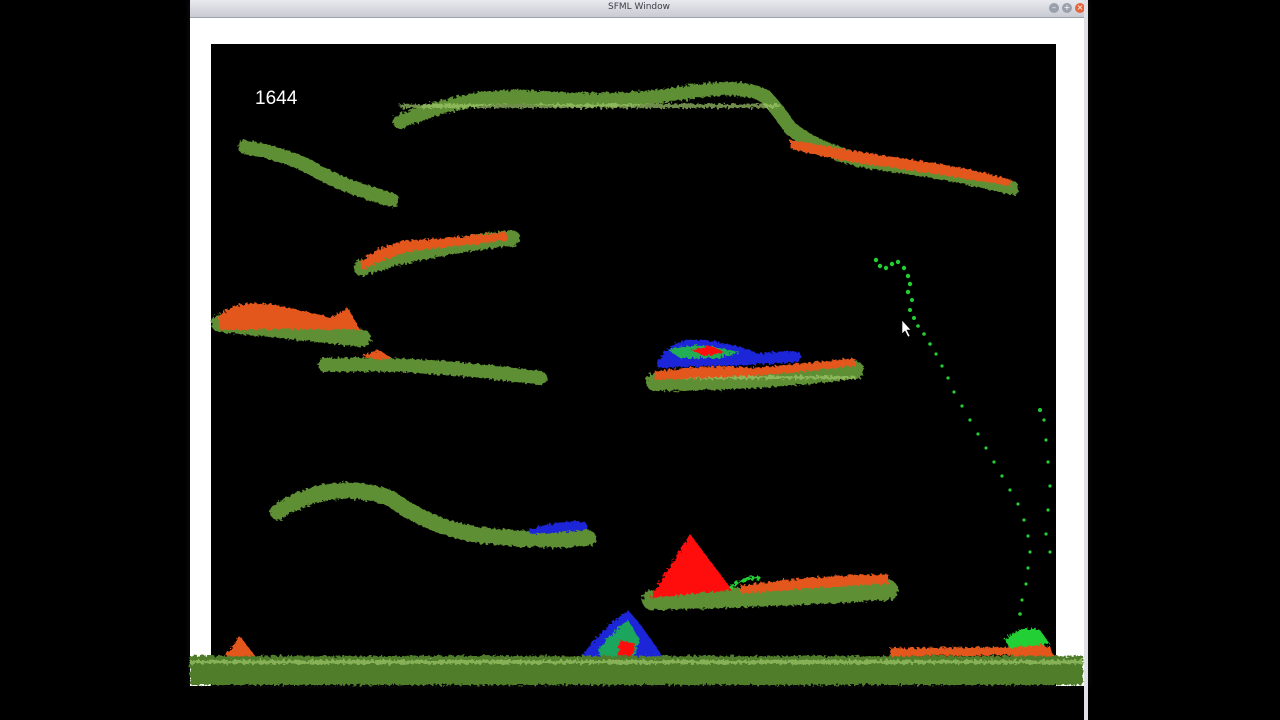 The width and height of the screenshot is (1280, 720). What do you see at coordinates (706, 138) in the screenshot?
I see `platform-top-long` at bounding box center [706, 138].